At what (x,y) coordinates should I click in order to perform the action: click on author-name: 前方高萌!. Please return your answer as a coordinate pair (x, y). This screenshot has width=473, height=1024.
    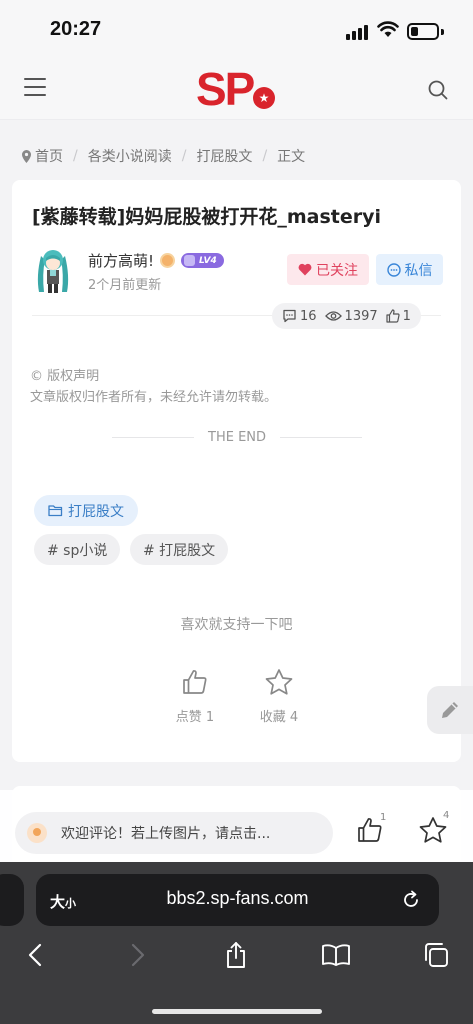
    Looking at the image, I should click on (121, 260).